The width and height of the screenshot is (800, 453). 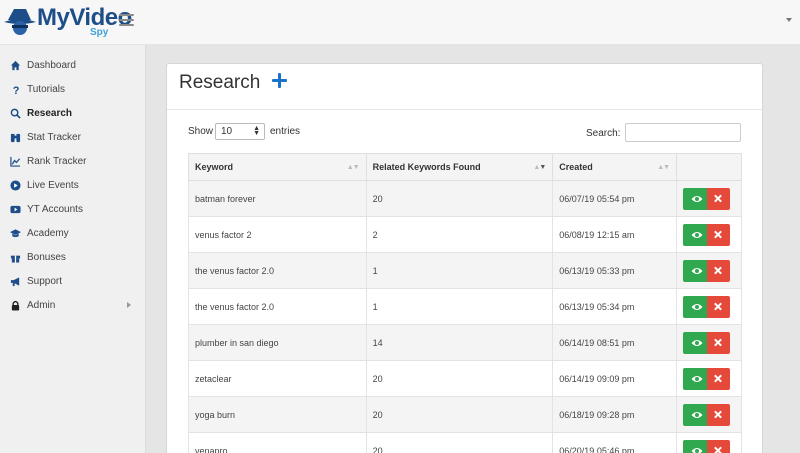 I want to click on keyword-cell: venapro, so click(x=277, y=442).